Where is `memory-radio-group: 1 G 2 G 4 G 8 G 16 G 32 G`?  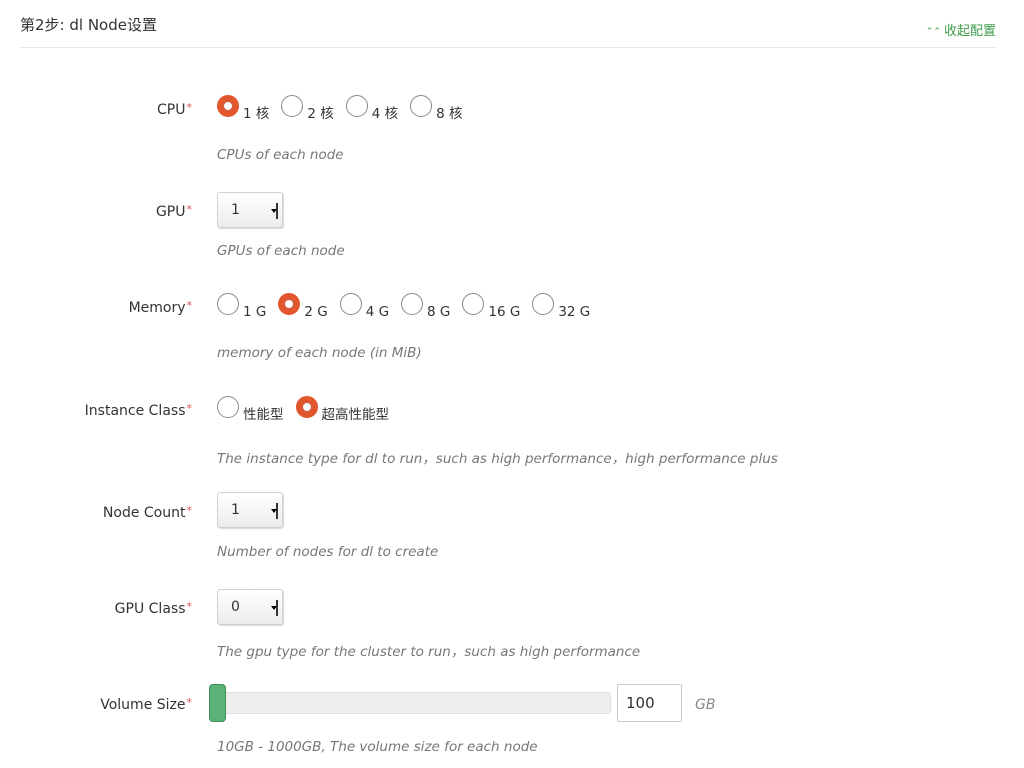 memory-radio-group: 1 G 2 G 4 G 8 G 16 G 32 G is located at coordinates (409, 306).